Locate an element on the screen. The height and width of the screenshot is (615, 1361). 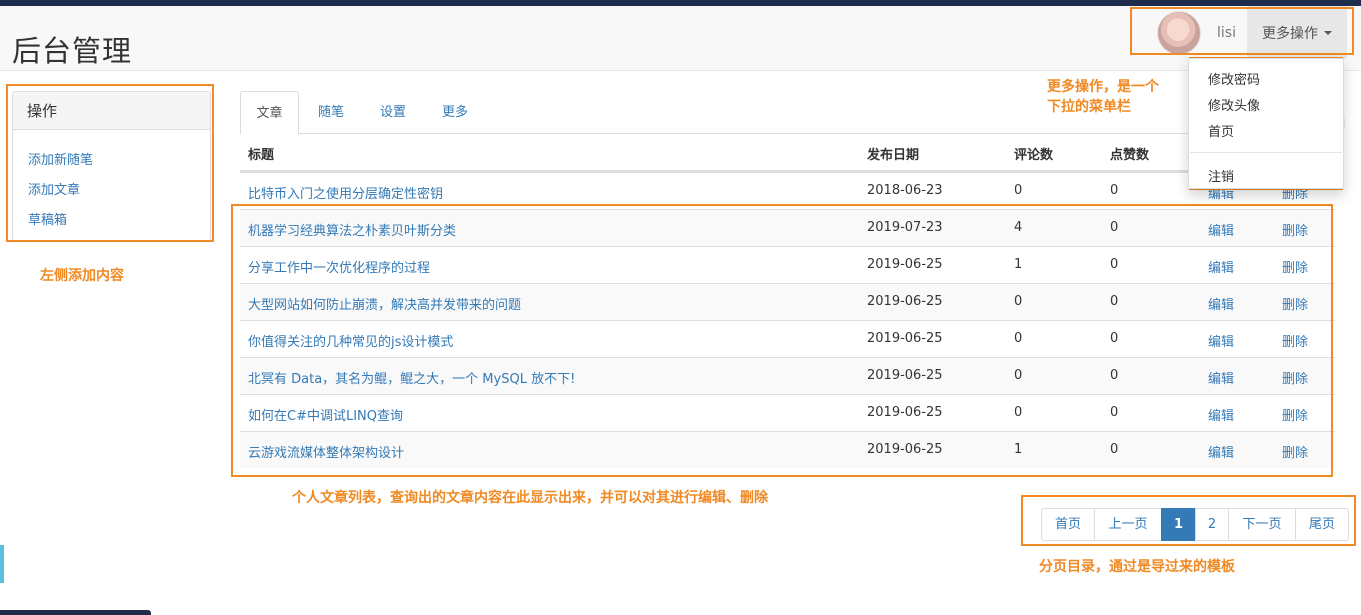
sidebar-link-add-article: 添加文章 is located at coordinates (54, 188).